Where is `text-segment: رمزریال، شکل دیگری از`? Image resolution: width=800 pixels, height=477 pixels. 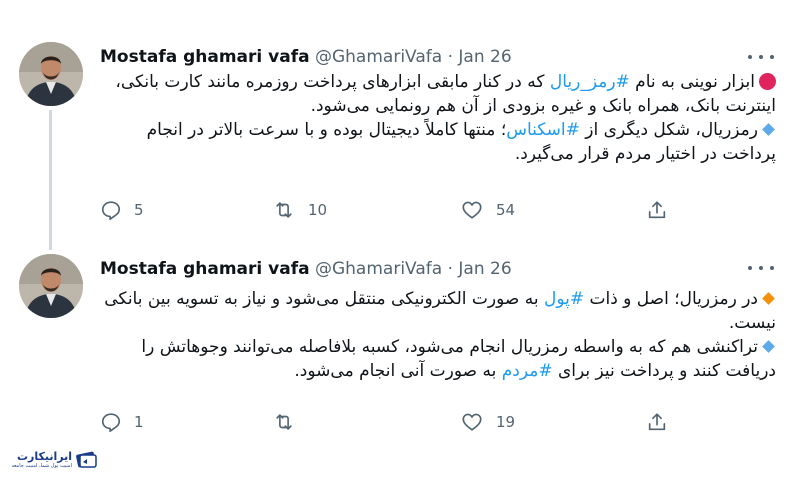
text-segment: رمزریال، شکل دیگری از is located at coordinates (668, 130).